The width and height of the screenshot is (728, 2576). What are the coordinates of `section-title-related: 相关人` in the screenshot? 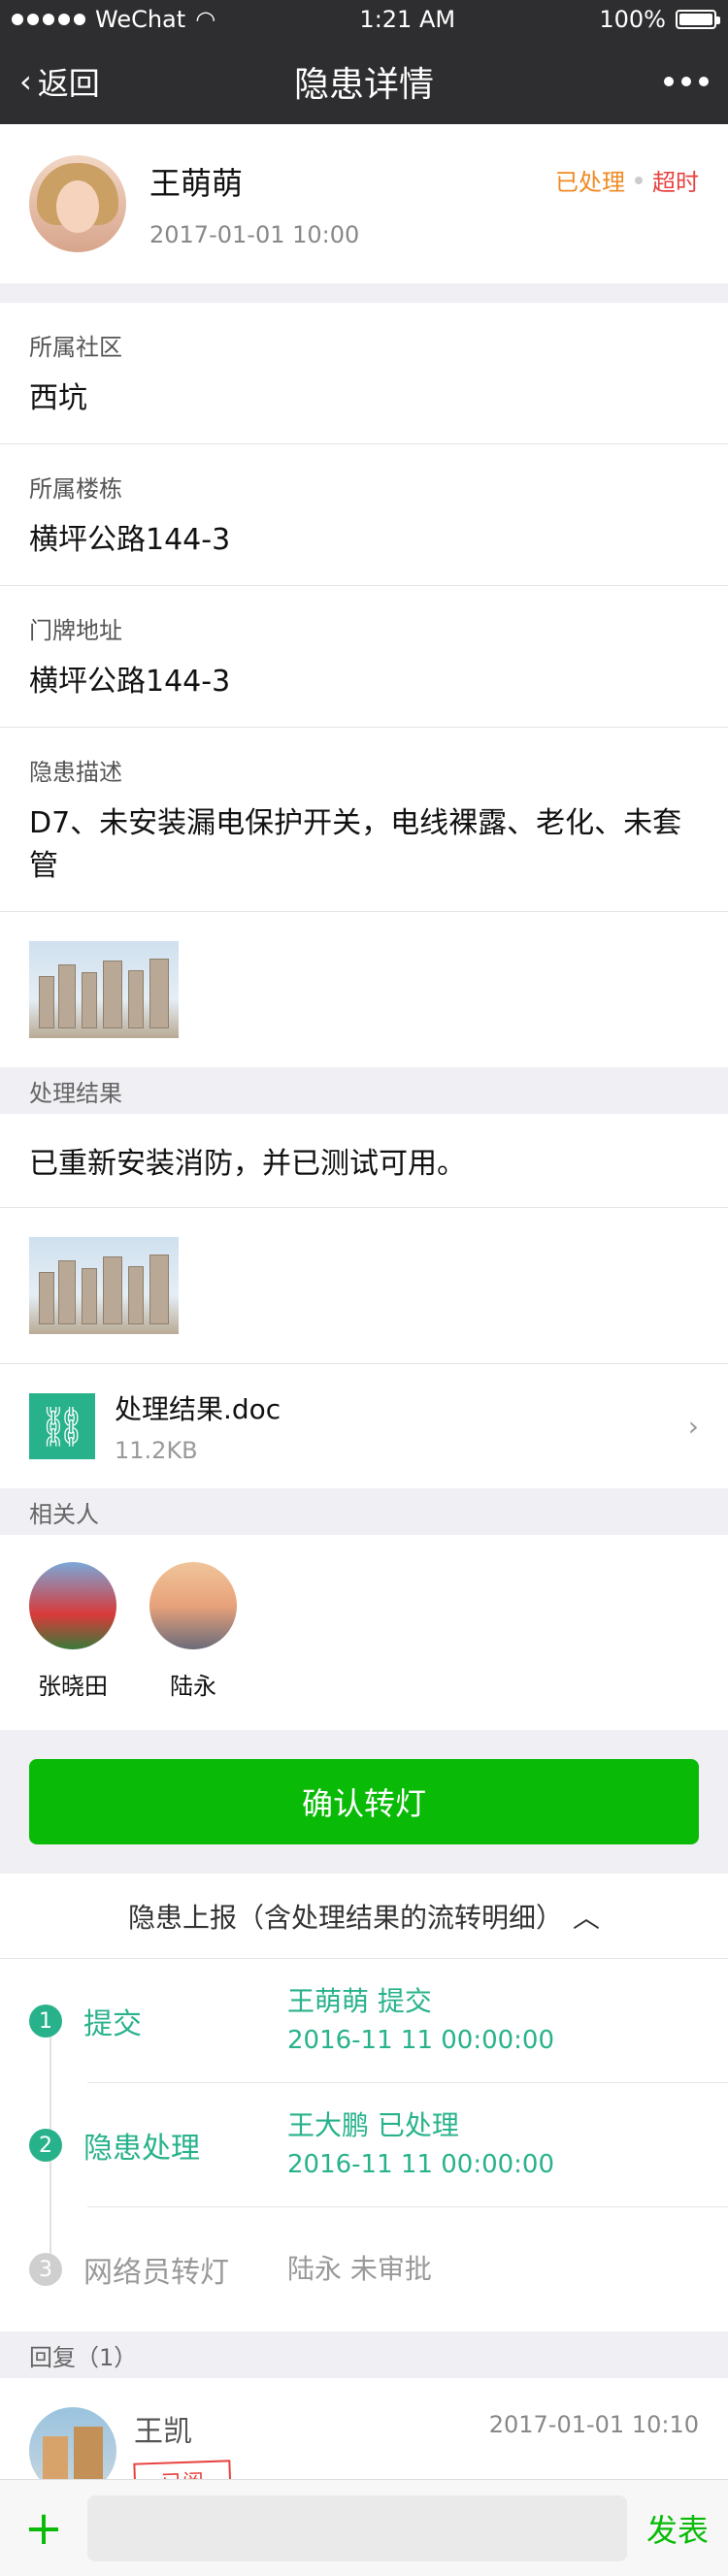 It's located at (364, 1512).